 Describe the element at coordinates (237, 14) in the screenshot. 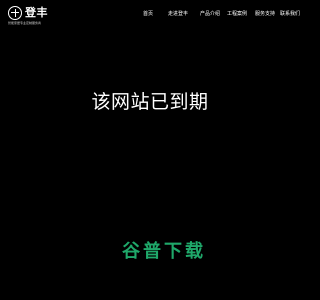

I see `nav-item-cases: 工程案例` at that location.